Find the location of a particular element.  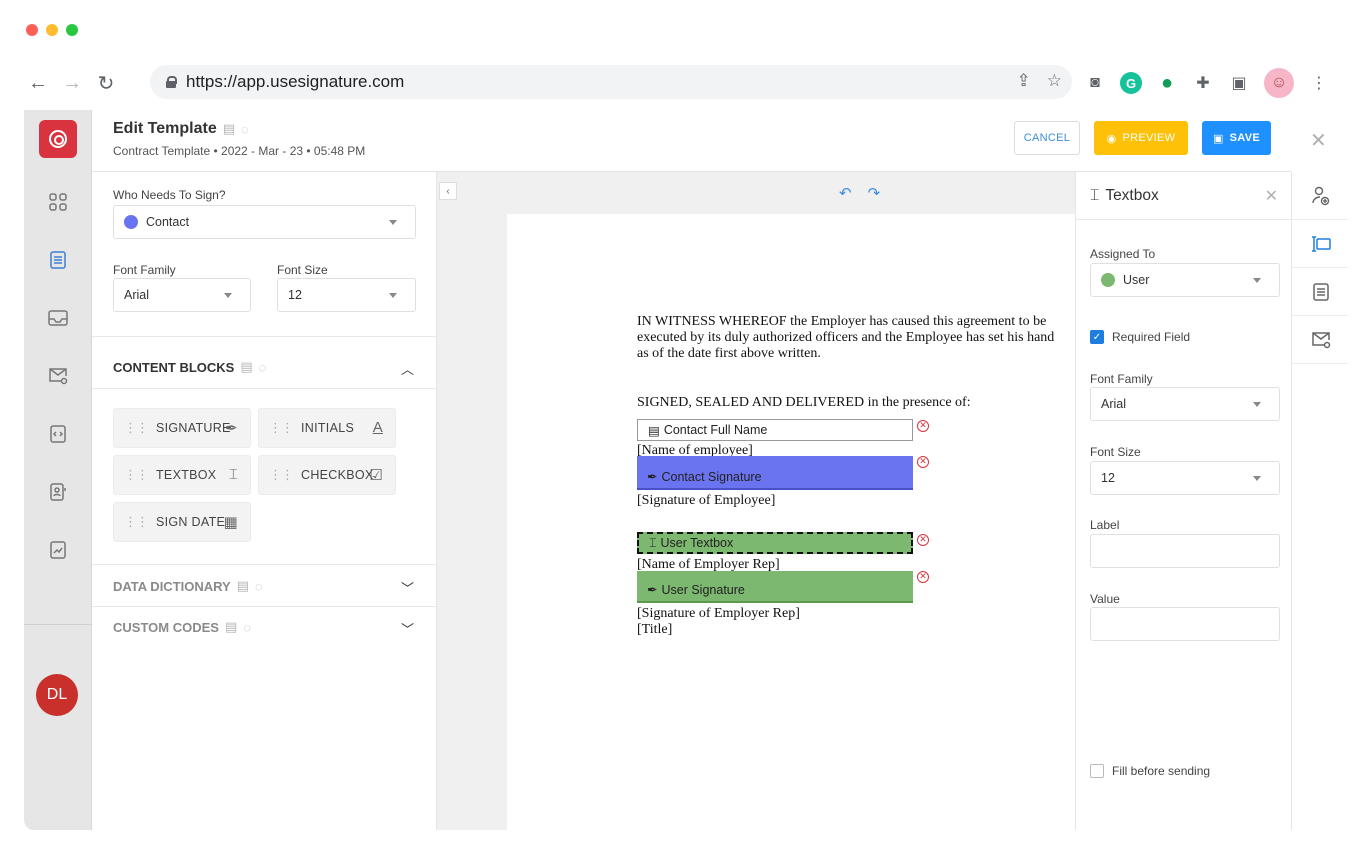

close-window-button is located at coordinates (32, 30).